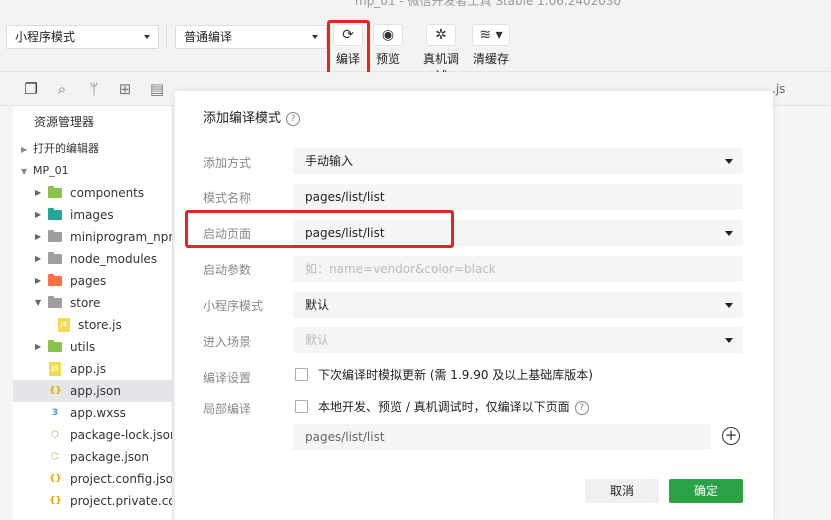 This screenshot has height=520, width=831. I want to click on explorer-title: 资源管理器, so click(64, 122).